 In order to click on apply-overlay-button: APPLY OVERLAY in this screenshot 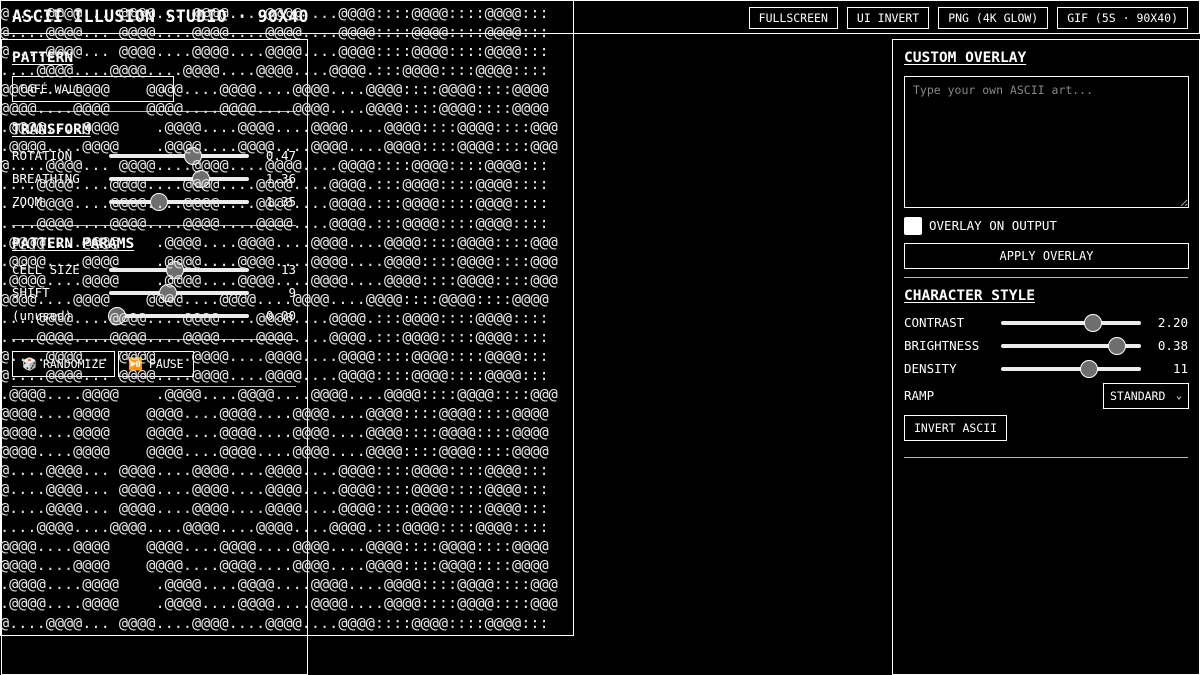, I will do `click(1046, 256)`.